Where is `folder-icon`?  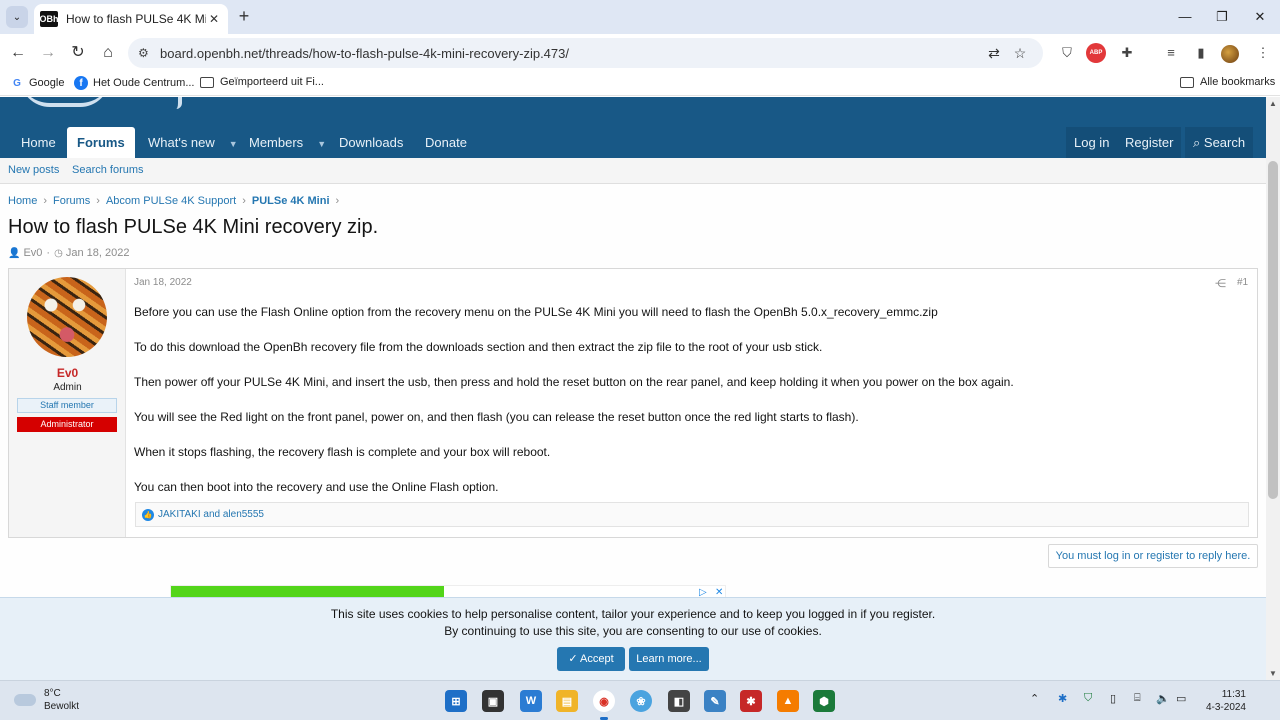
folder-icon is located at coordinates (1187, 82).